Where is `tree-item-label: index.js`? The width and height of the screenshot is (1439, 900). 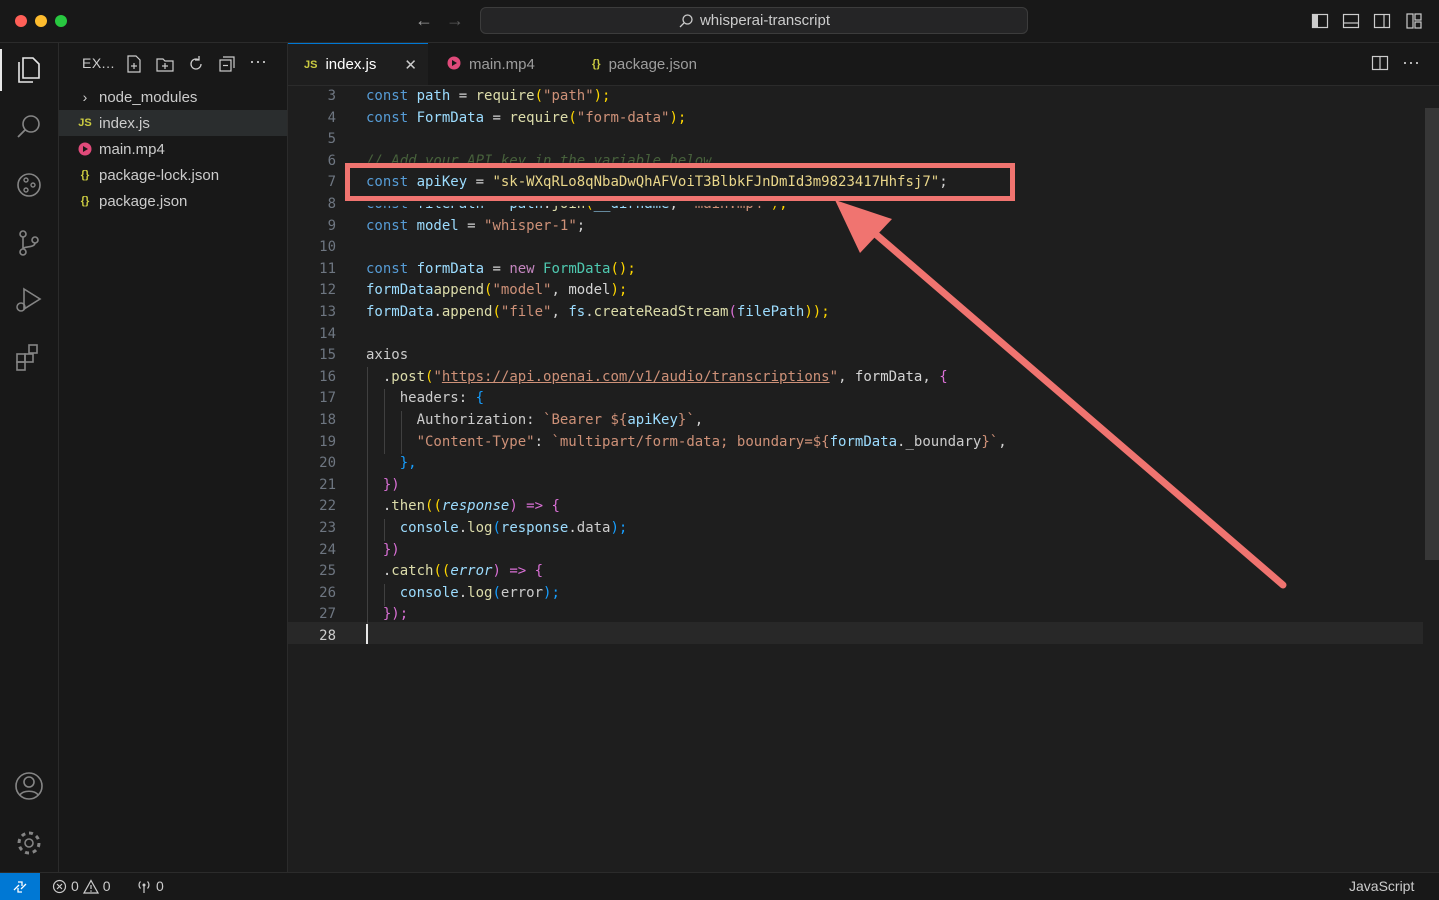 tree-item-label: index.js is located at coordinates (124, 123).